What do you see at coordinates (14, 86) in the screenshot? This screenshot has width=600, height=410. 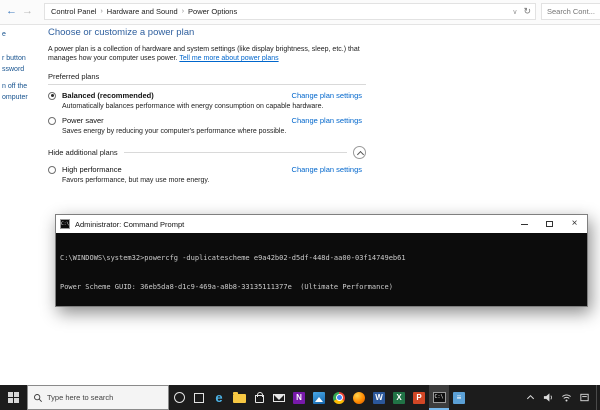 I see `sidebar-item-turn-off-display: n off the` at bounding box center [14, 86].